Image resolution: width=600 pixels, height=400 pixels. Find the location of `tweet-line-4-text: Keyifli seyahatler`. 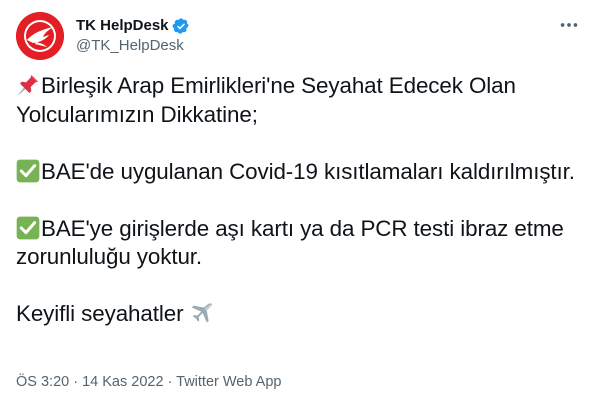

tweet-line-4-text: Keyifli seyahatler is located at coordinates (100, 313).